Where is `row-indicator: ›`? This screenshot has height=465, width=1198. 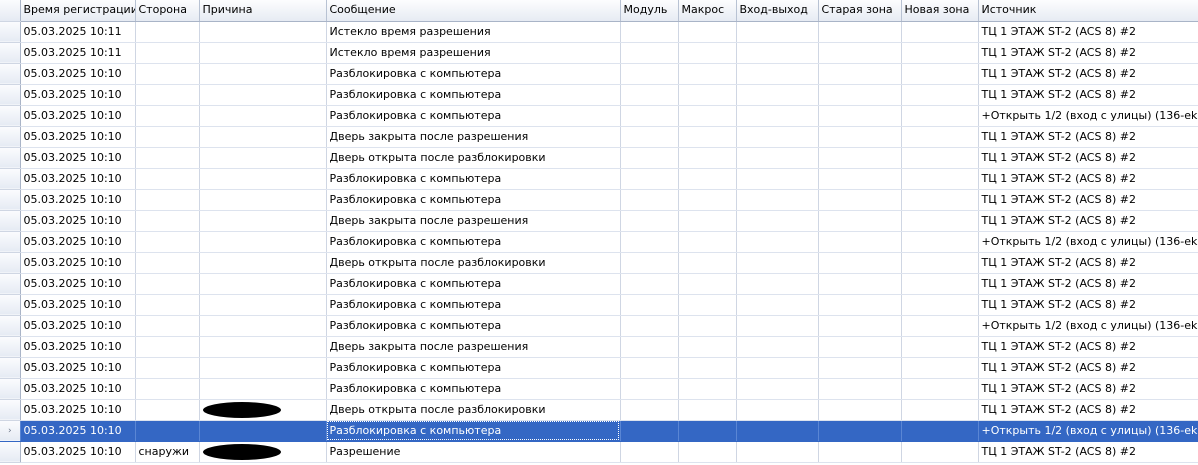 row-indicator: › is located at coordinates (10, 431).